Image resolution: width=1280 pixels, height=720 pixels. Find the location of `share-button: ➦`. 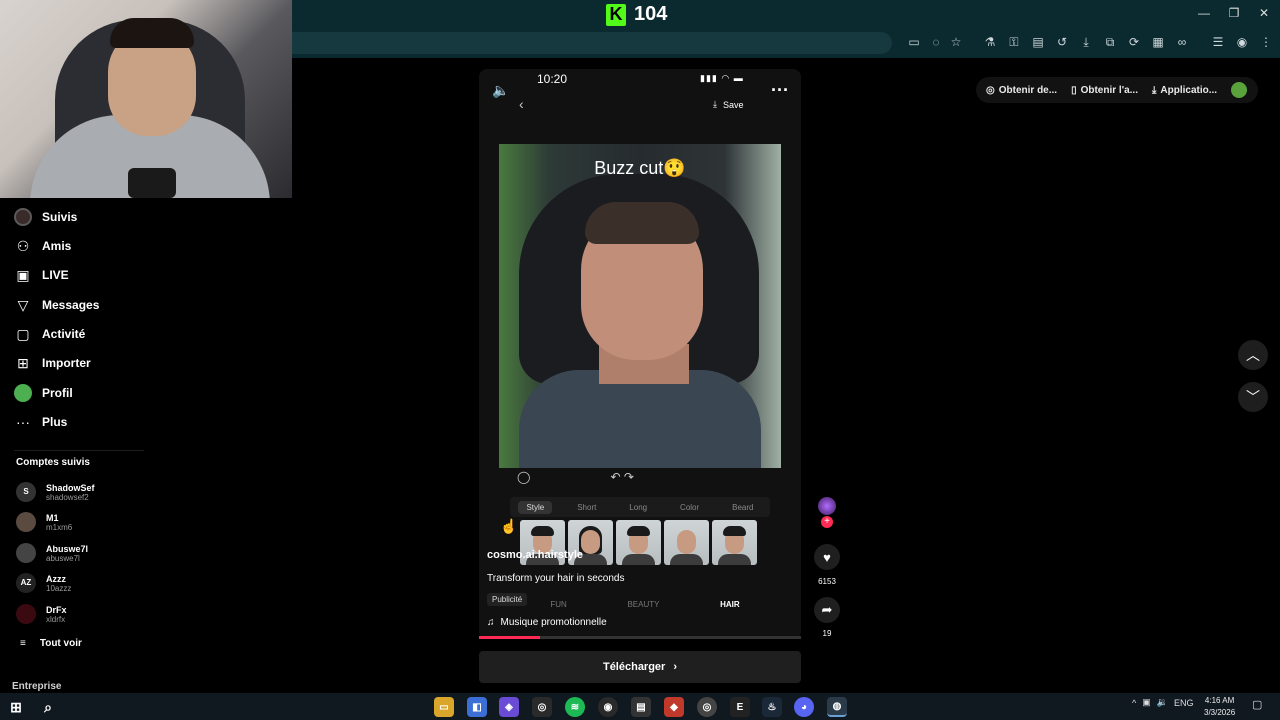

share-button: ➦ is located at coordinates (827, 610).